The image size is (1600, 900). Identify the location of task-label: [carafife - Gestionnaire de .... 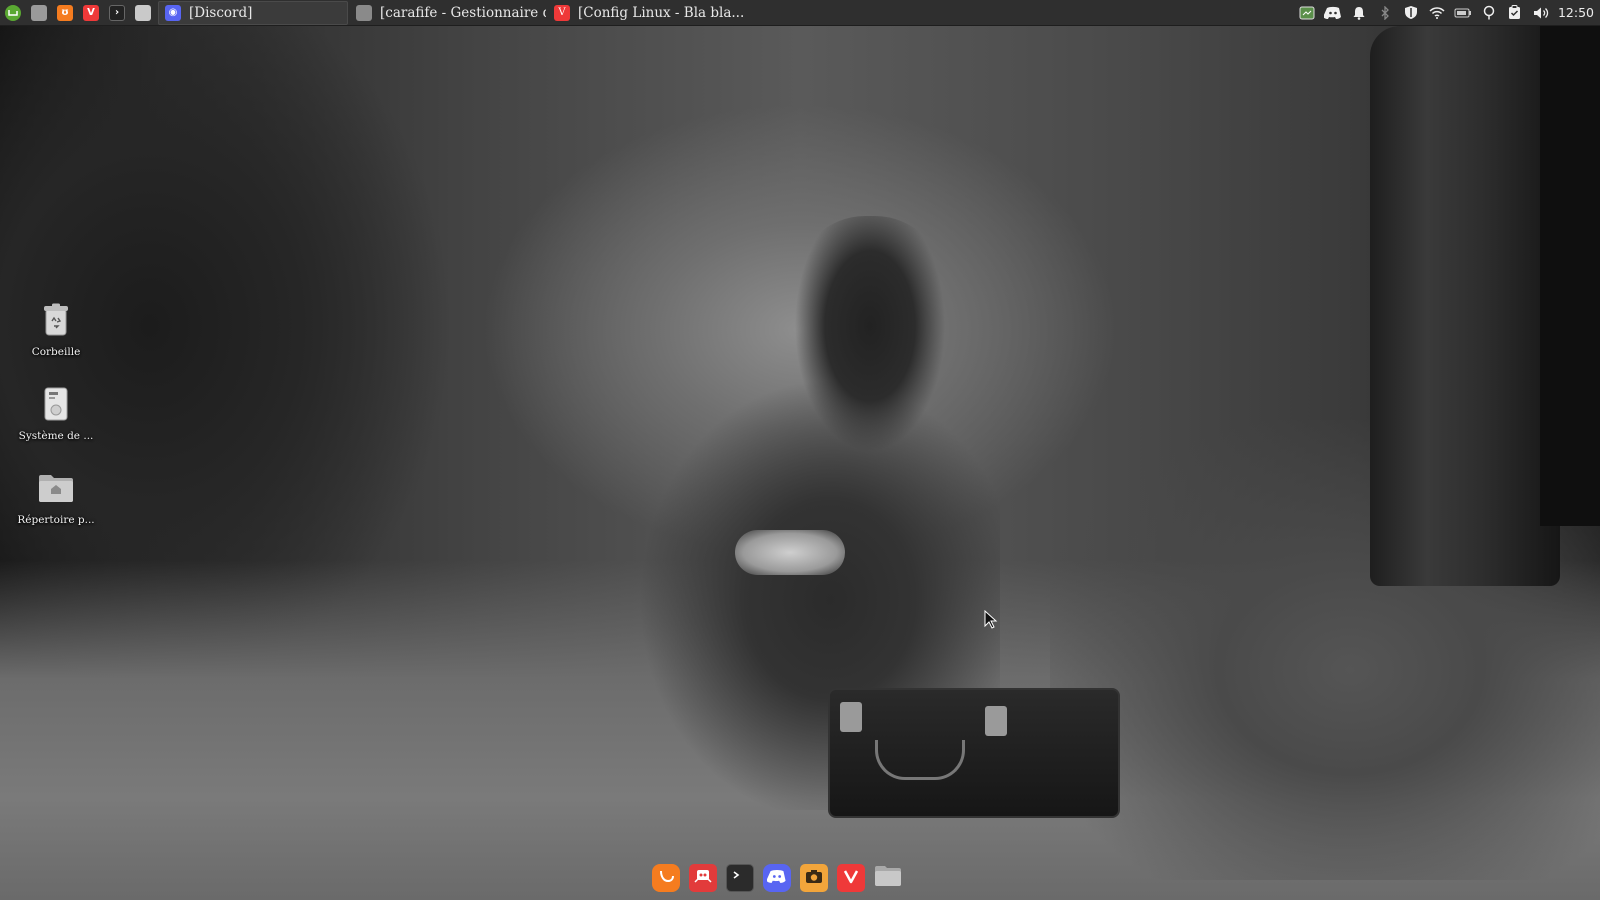
(463, 12).